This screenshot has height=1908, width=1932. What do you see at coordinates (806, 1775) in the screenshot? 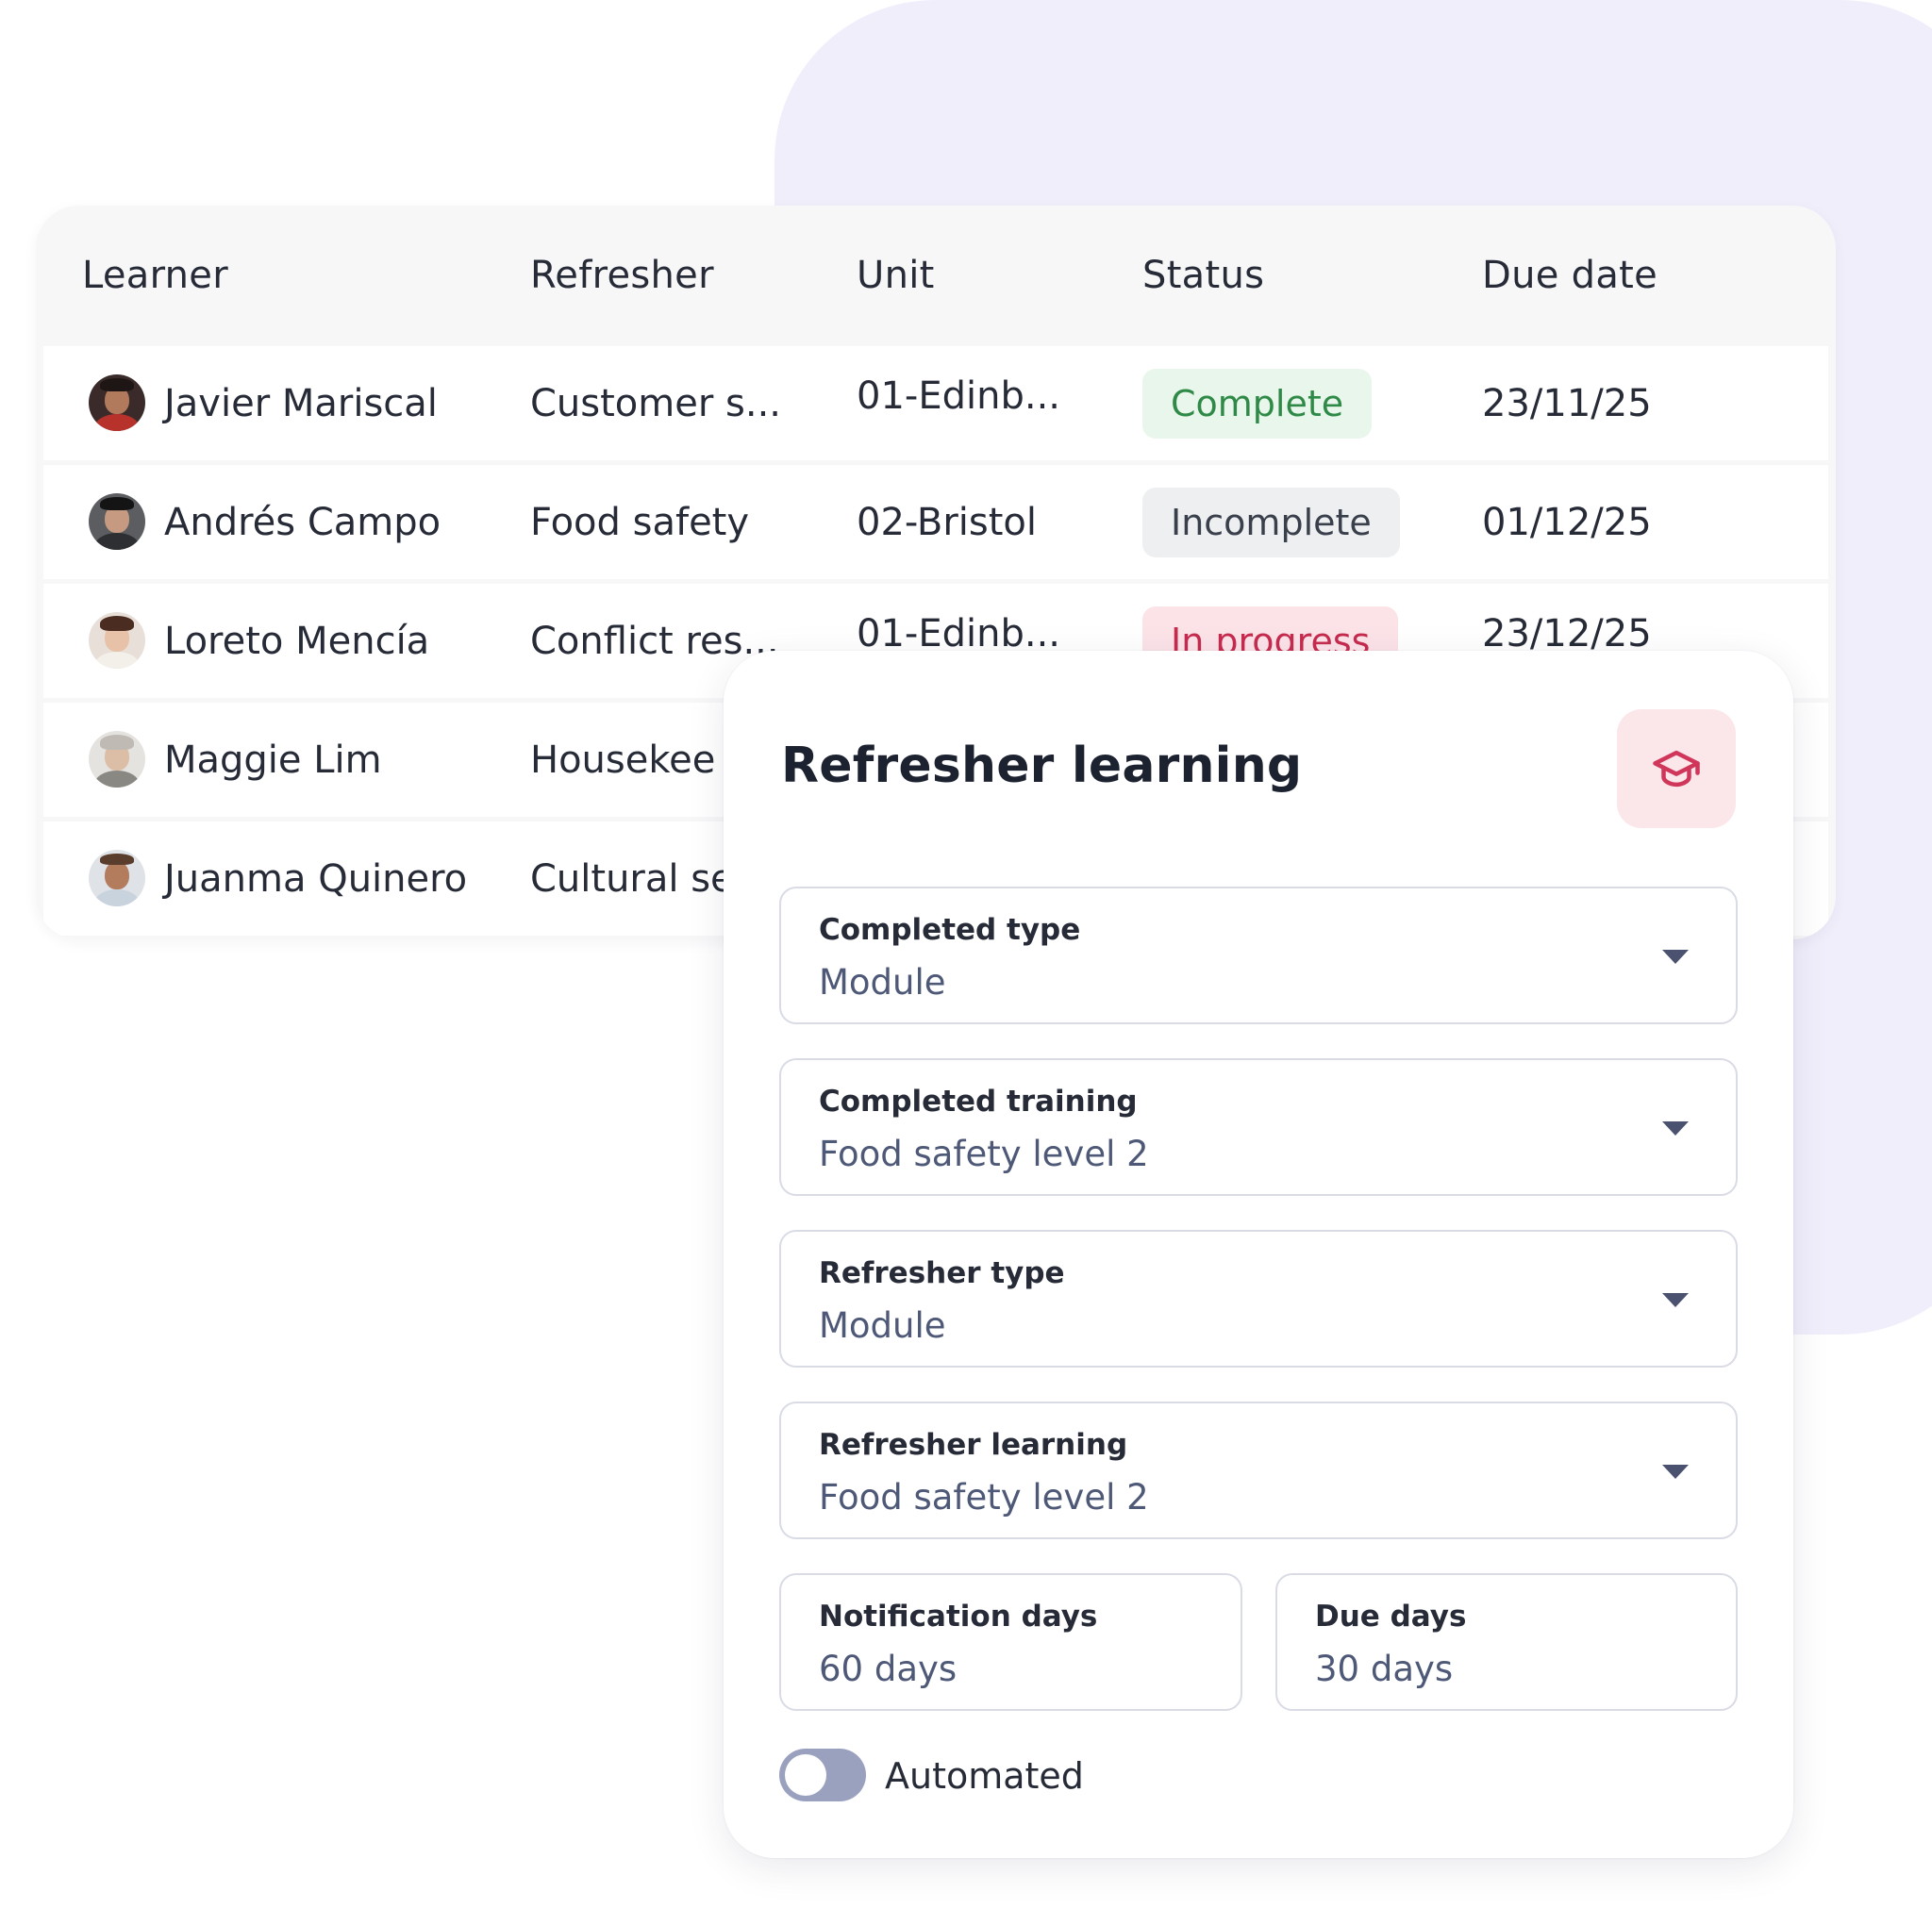
I see `toggle-knob` at bounding box center [806, 1775].